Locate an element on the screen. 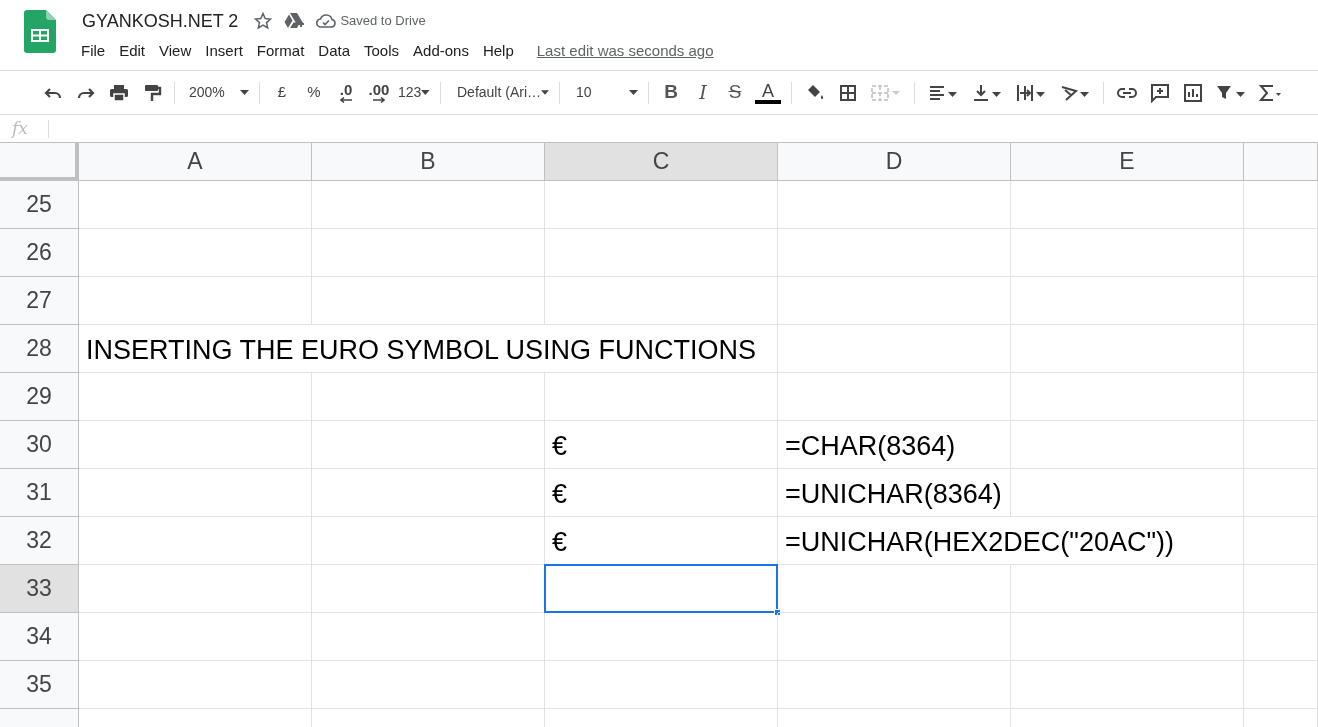  currency-button: £ is located at coordinates (282, 92).